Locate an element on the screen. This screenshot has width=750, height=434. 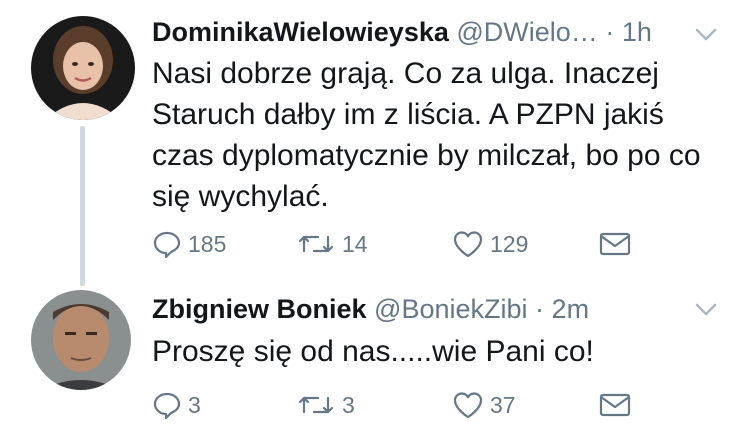
timestamp: 1h is located at coordinates (637, 32).